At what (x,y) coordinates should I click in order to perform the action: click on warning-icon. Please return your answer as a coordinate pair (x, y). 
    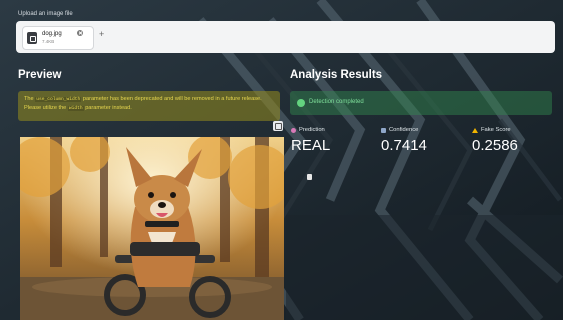
    Looking at the image, I should click on (475, 130).